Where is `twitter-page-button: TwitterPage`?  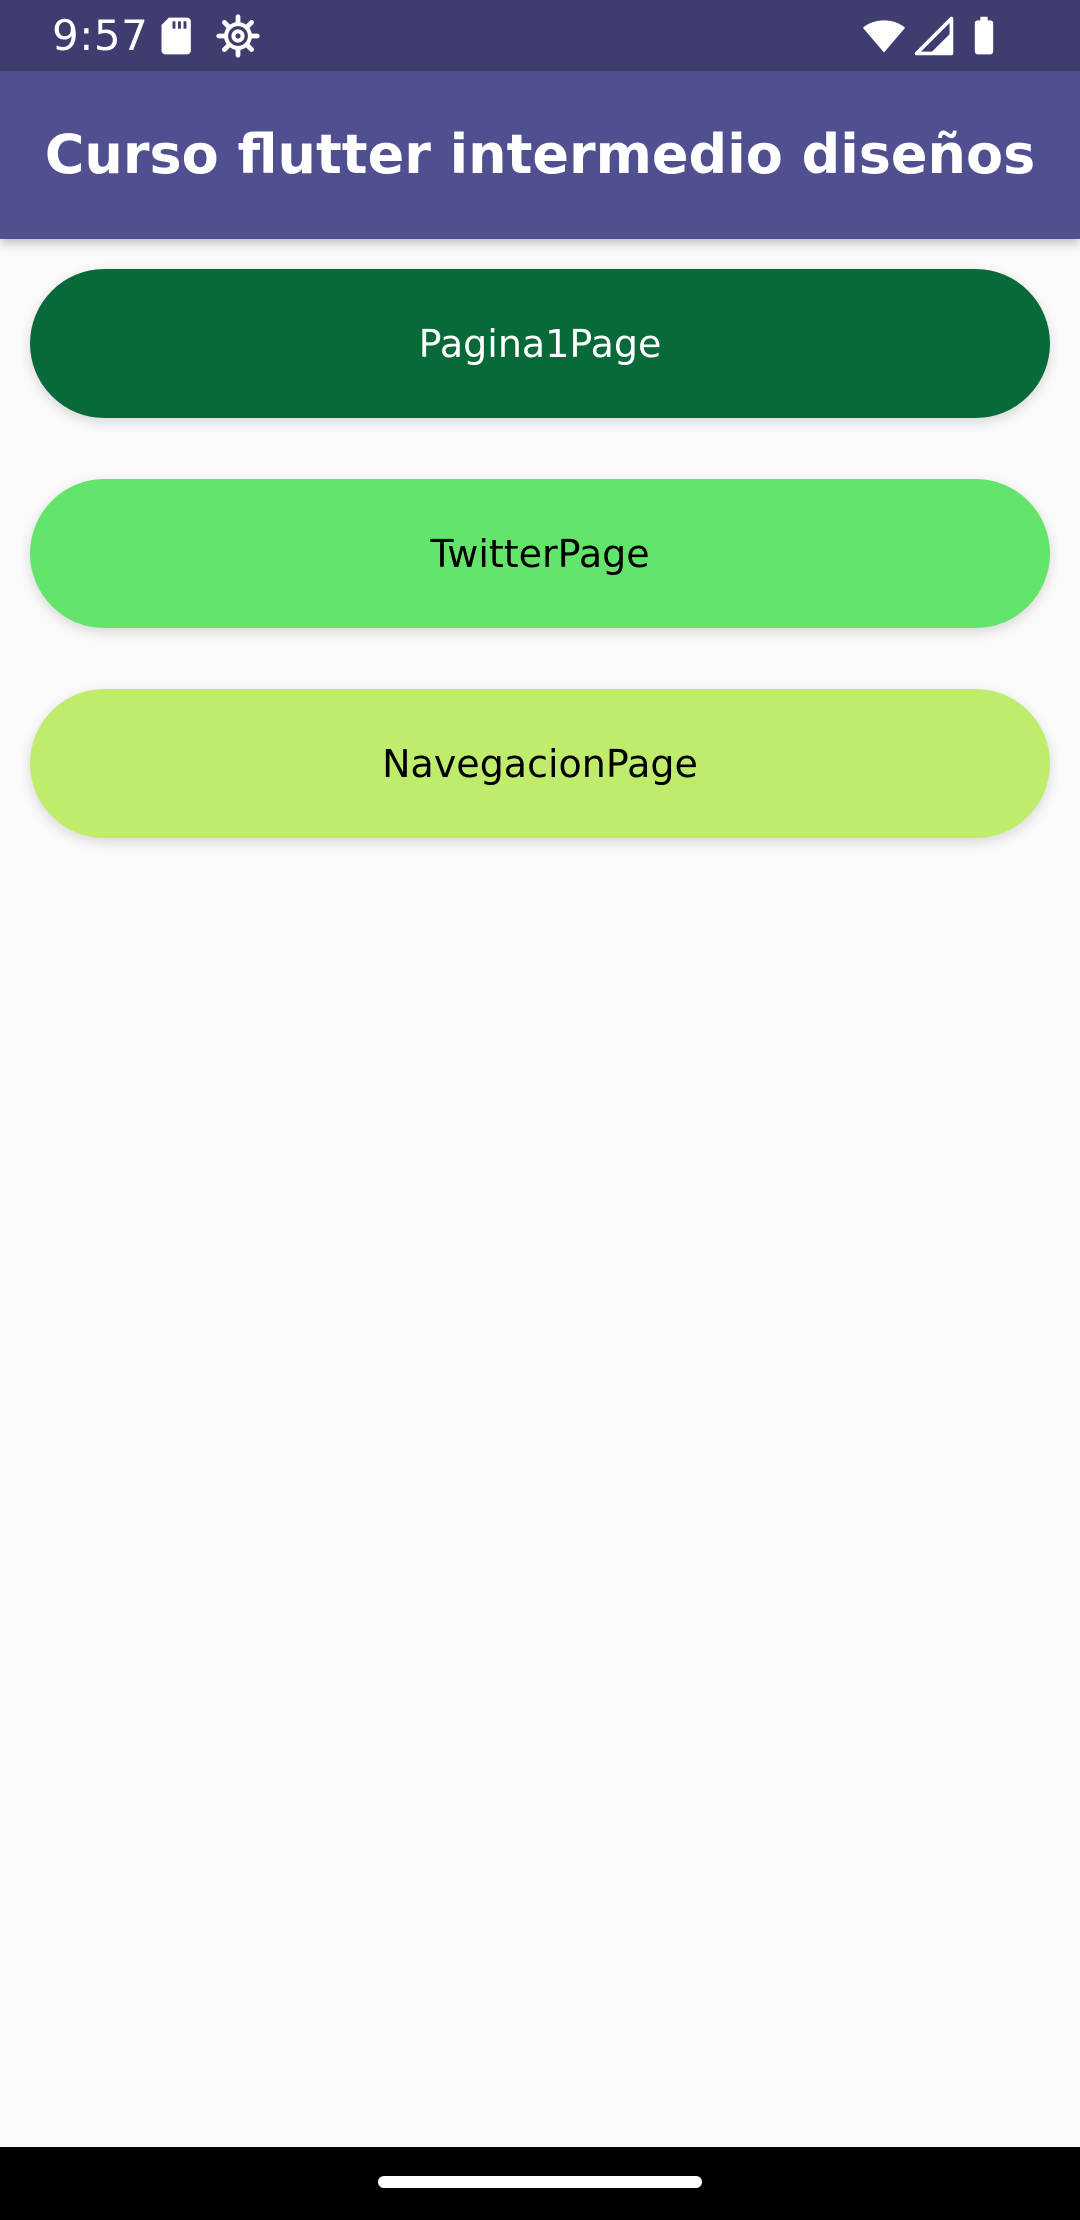 twitter-page-button: TwitterPage is located at coordinates (540, 553).